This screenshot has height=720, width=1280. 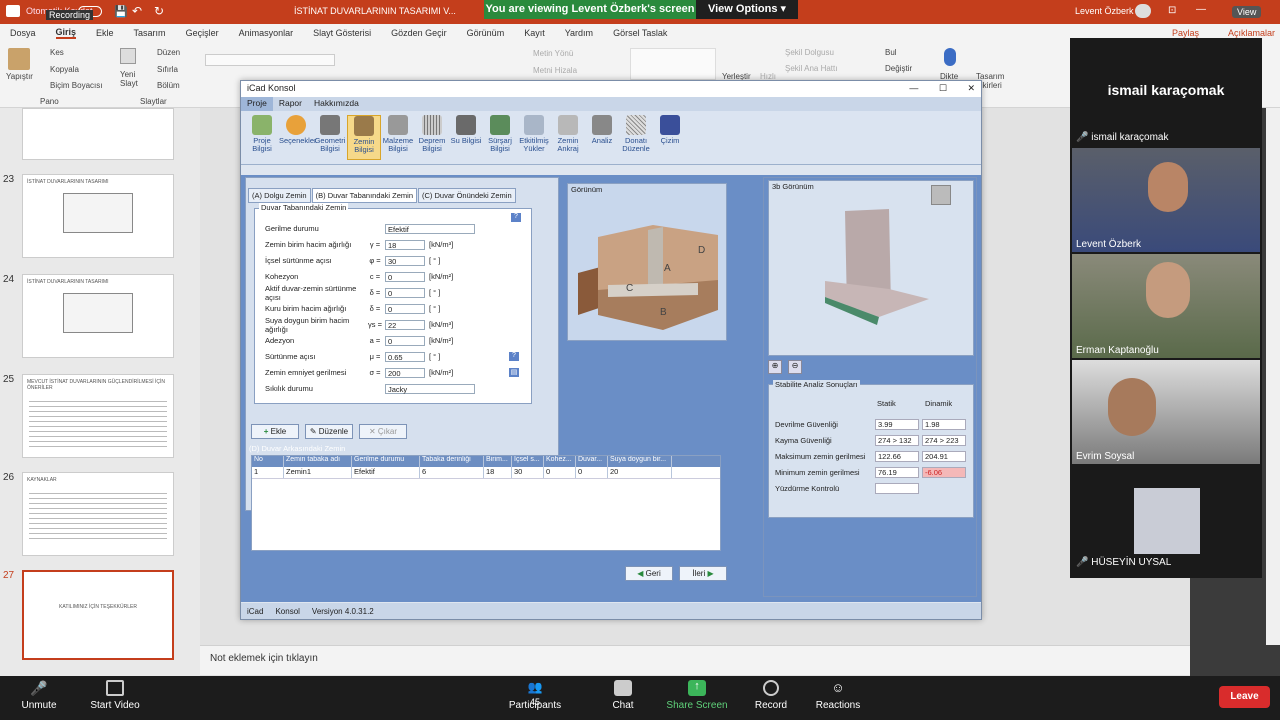 I want to click on tab-transitions: Geçişler, so click(x=202, y=33).